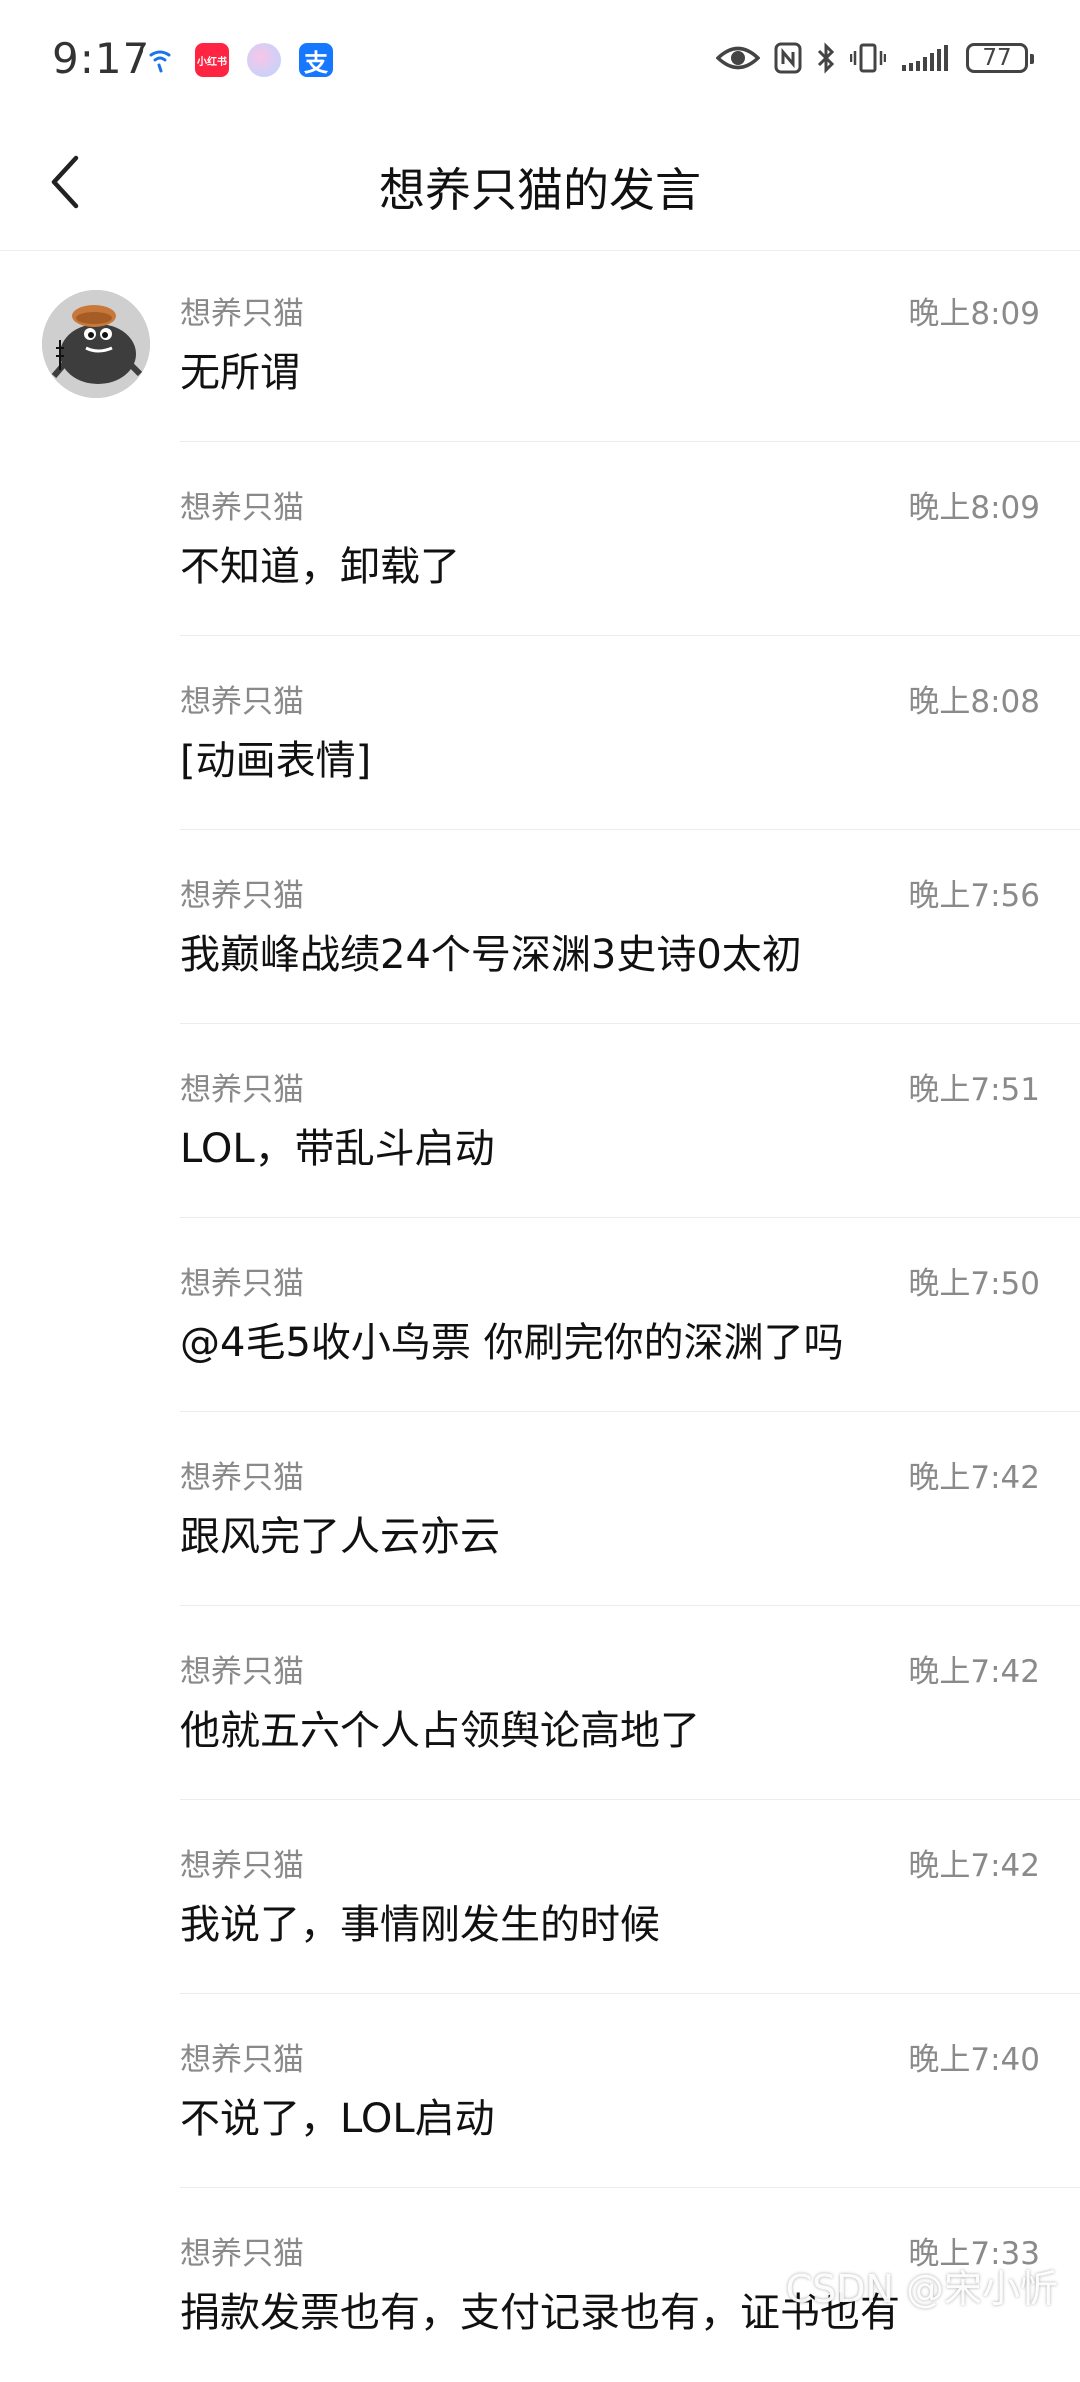 The image size is (1080, 2382). What do you see at coordinates (540, 1509) in the screenshot?
I see `message-item: 想养只猫 晚上7:42 跟风完了人云亦云` at bounding box center [540, 1509].